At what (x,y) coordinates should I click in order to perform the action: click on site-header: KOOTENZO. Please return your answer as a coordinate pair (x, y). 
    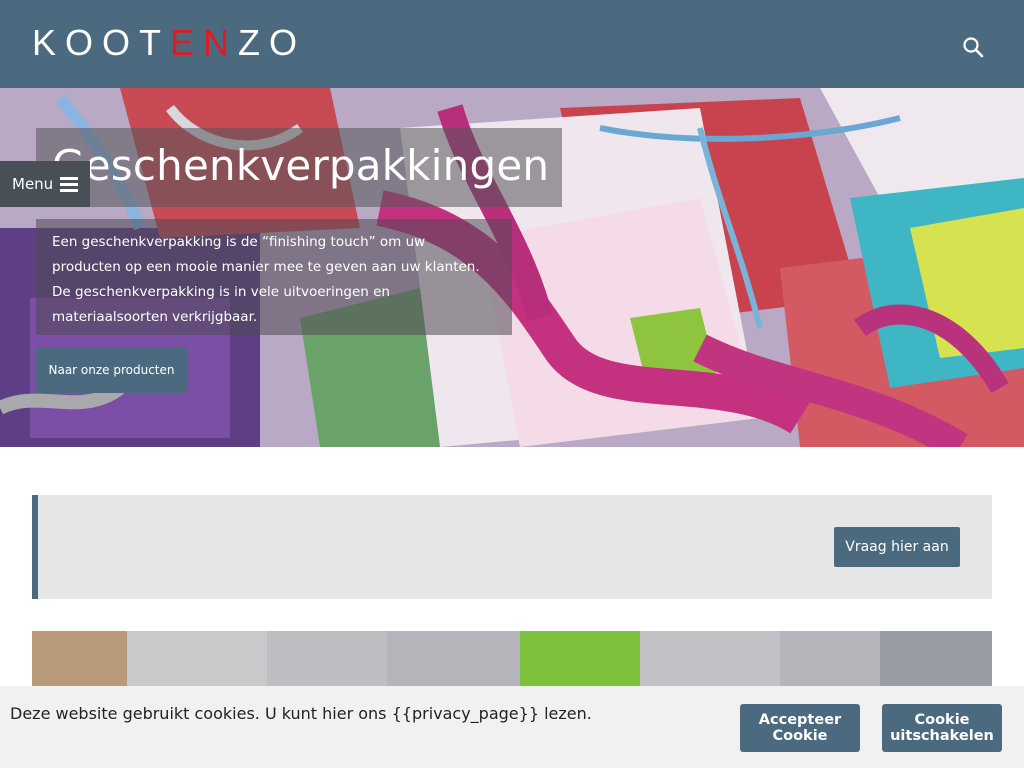
    Looking at the image, I should click on (512, 44).